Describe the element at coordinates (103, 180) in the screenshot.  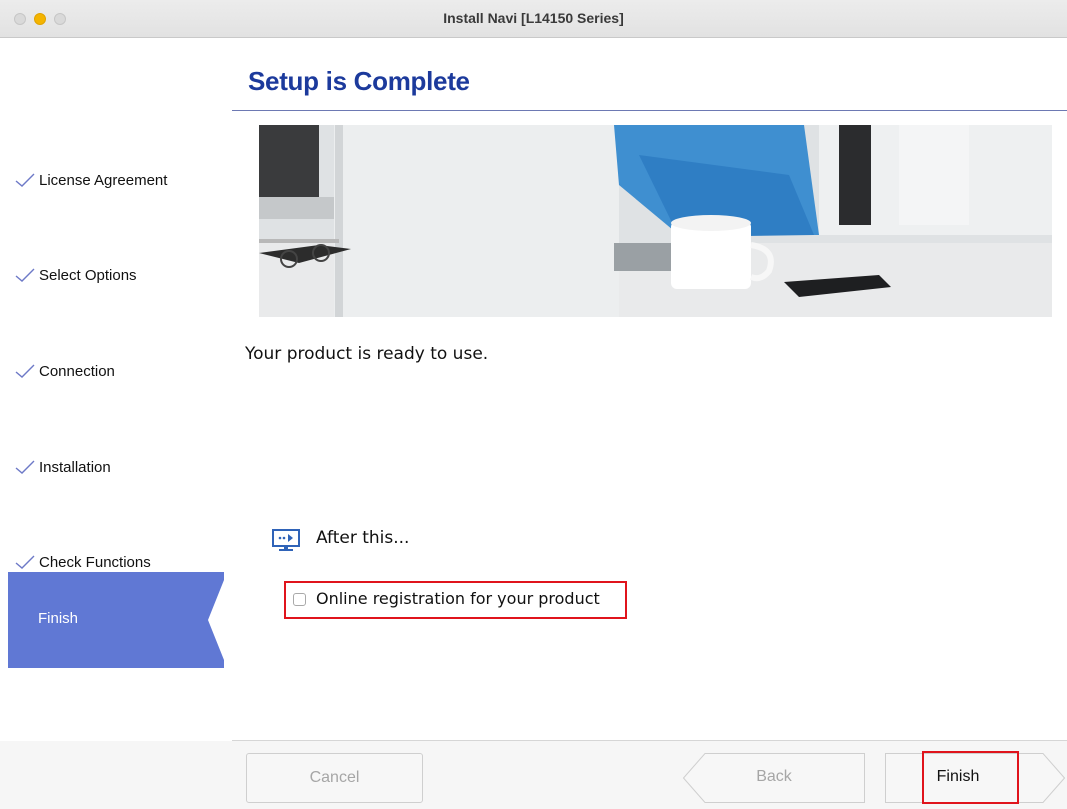
I see `step-label: License Agreement` at that location.